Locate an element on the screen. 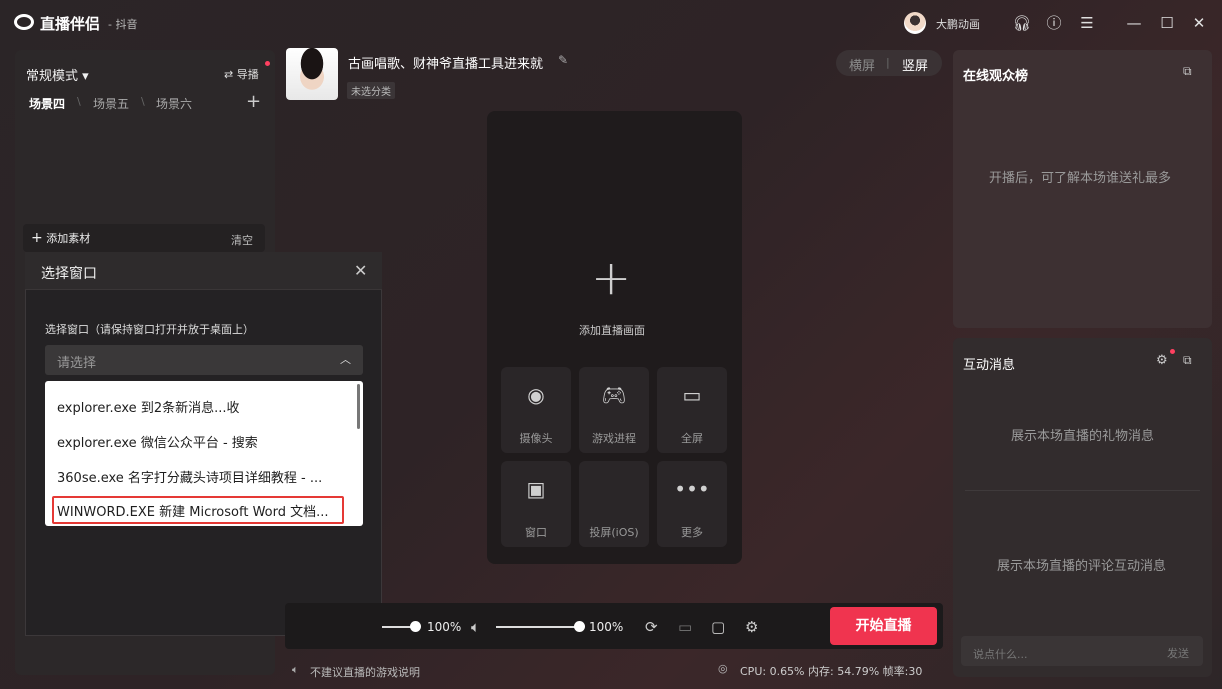 This screenshot has width=1222, height=689. landscape-option: 横屏 is located at coordinates (862, 64).